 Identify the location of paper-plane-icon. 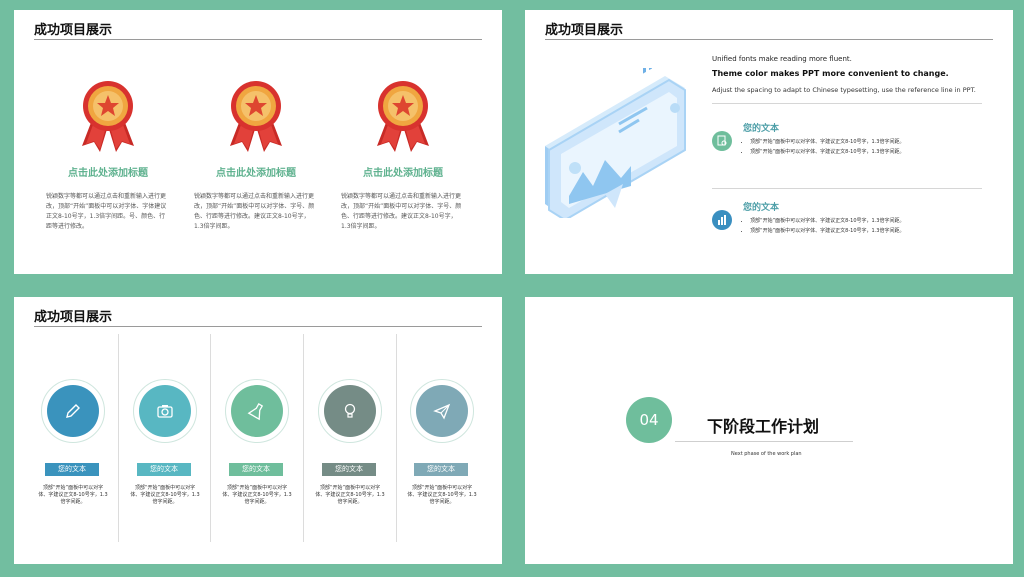
(442, 411).